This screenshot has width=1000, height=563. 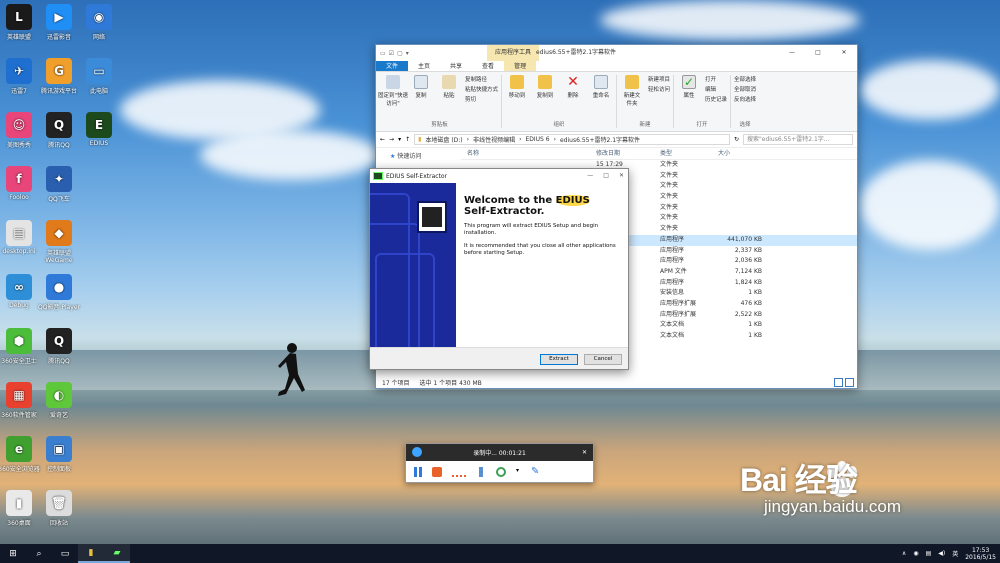 I want to click on pencil-icon: ✎, so click(x=536, y=472).